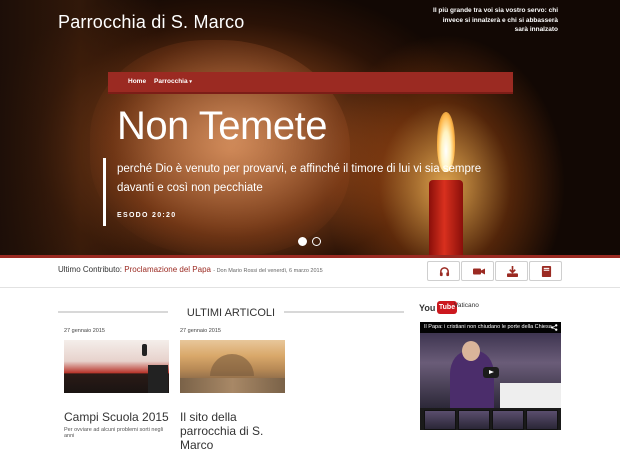 The width and height of the screenshot is (620, 452). I want to click on nav-item-parrocchia: Parrocchia ▾, so click(173, 81).